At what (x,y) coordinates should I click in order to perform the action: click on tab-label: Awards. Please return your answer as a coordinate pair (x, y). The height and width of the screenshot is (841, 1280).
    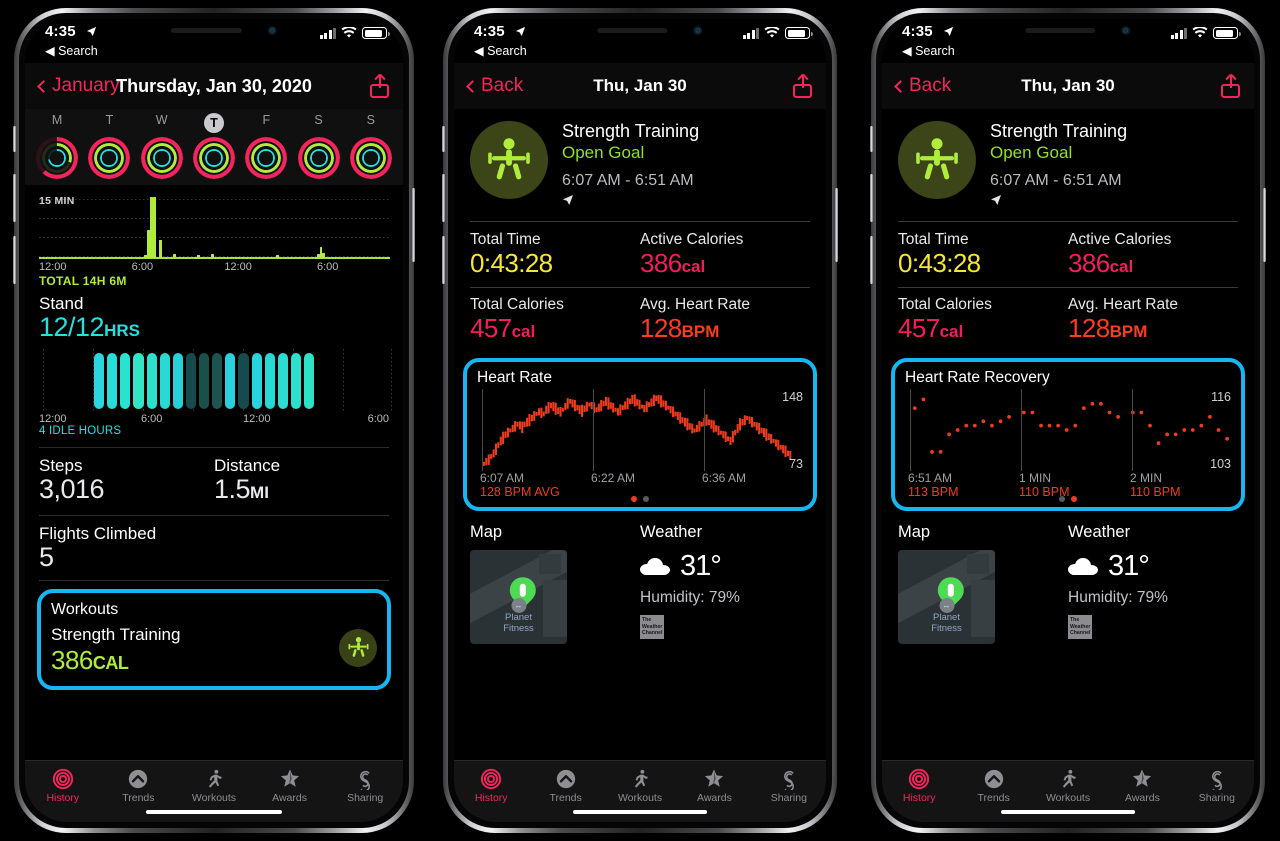
    Looking at the image, I should click on (1142, 798).